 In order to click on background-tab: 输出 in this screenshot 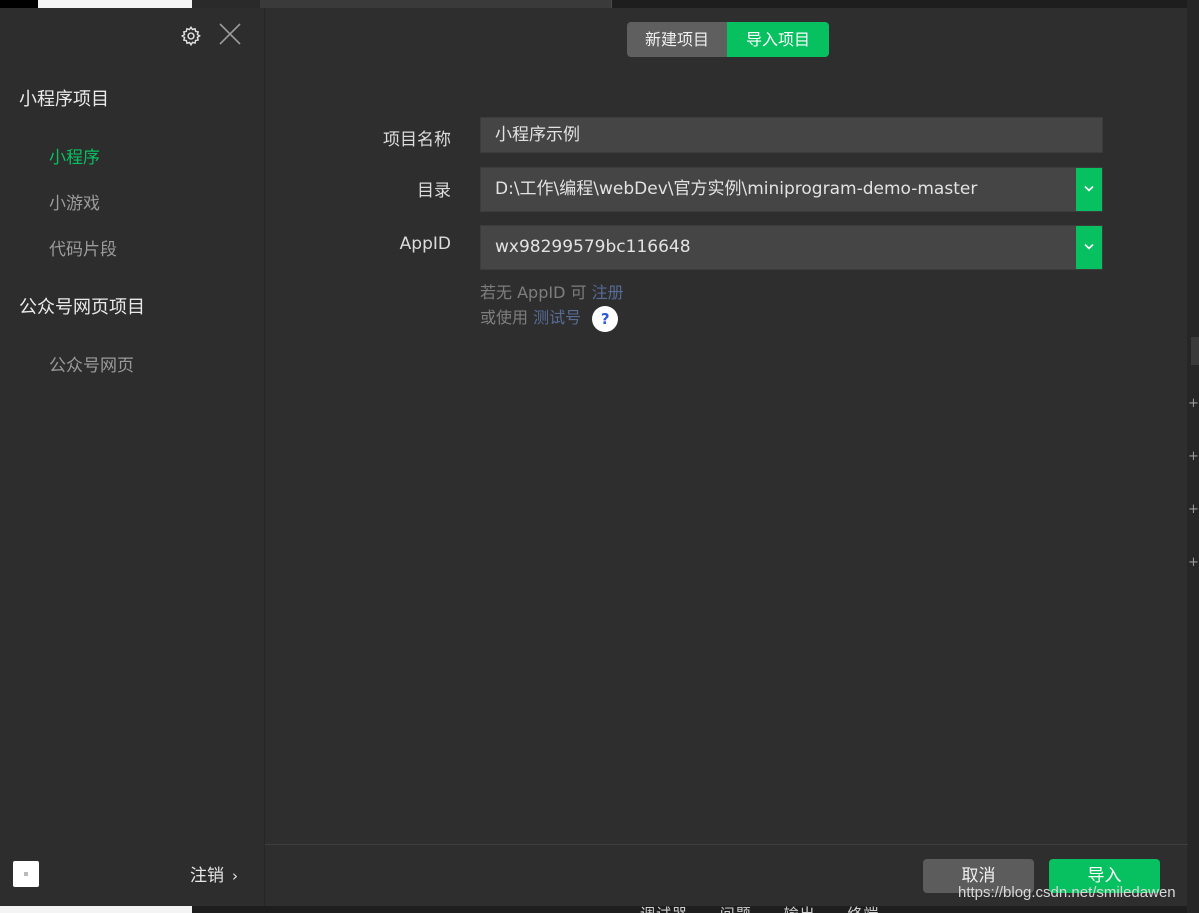, I will do `click(800, 909)`.